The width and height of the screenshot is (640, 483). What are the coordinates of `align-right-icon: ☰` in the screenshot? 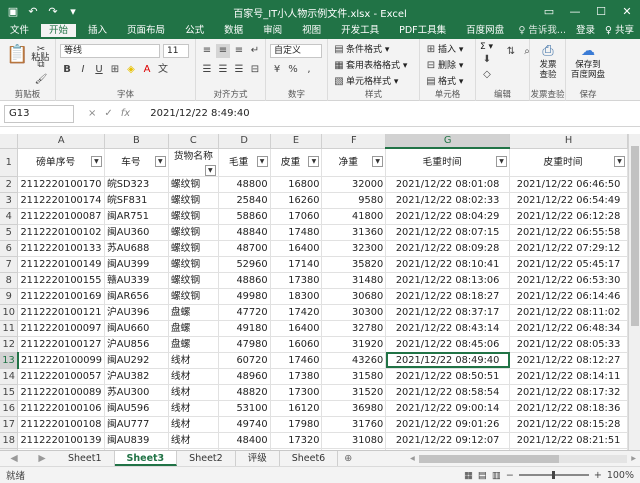 It's located at (239, 70).